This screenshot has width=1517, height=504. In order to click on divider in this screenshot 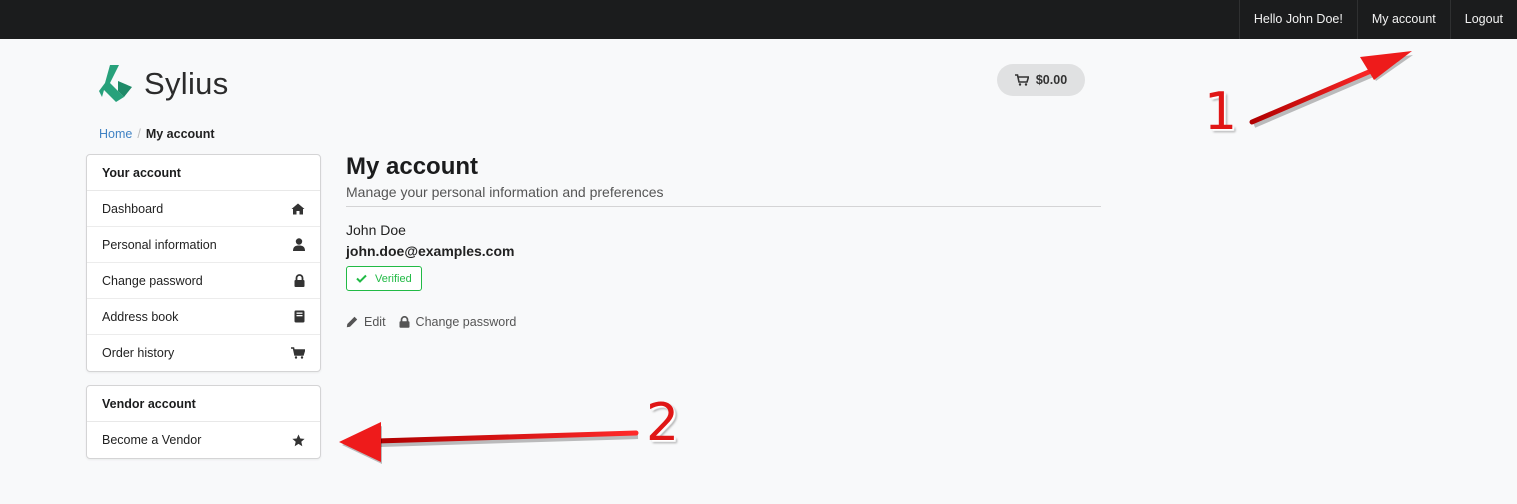, I will do `click(723, 206)`.